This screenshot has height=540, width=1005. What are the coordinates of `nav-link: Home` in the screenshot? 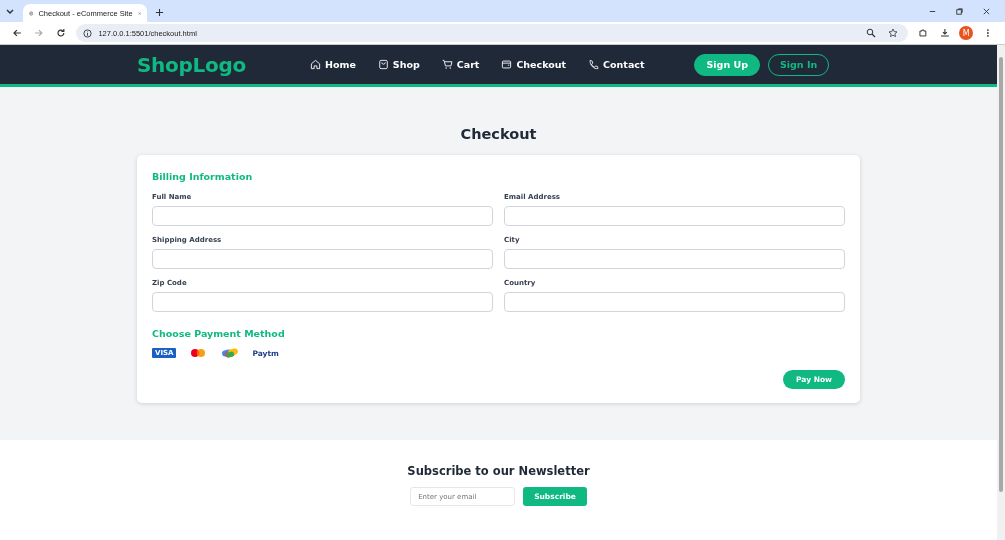 It's located at (333, 64).